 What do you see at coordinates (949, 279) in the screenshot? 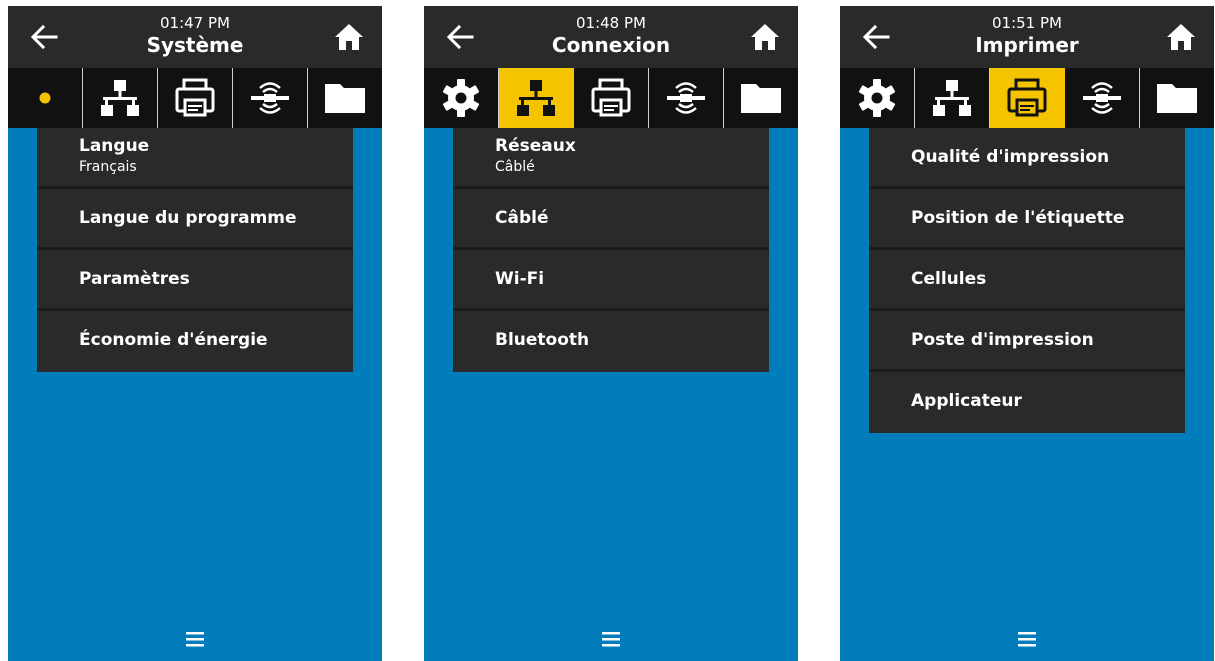
I see `menu-item-label: Cellules` at bounding box center [949, 279].